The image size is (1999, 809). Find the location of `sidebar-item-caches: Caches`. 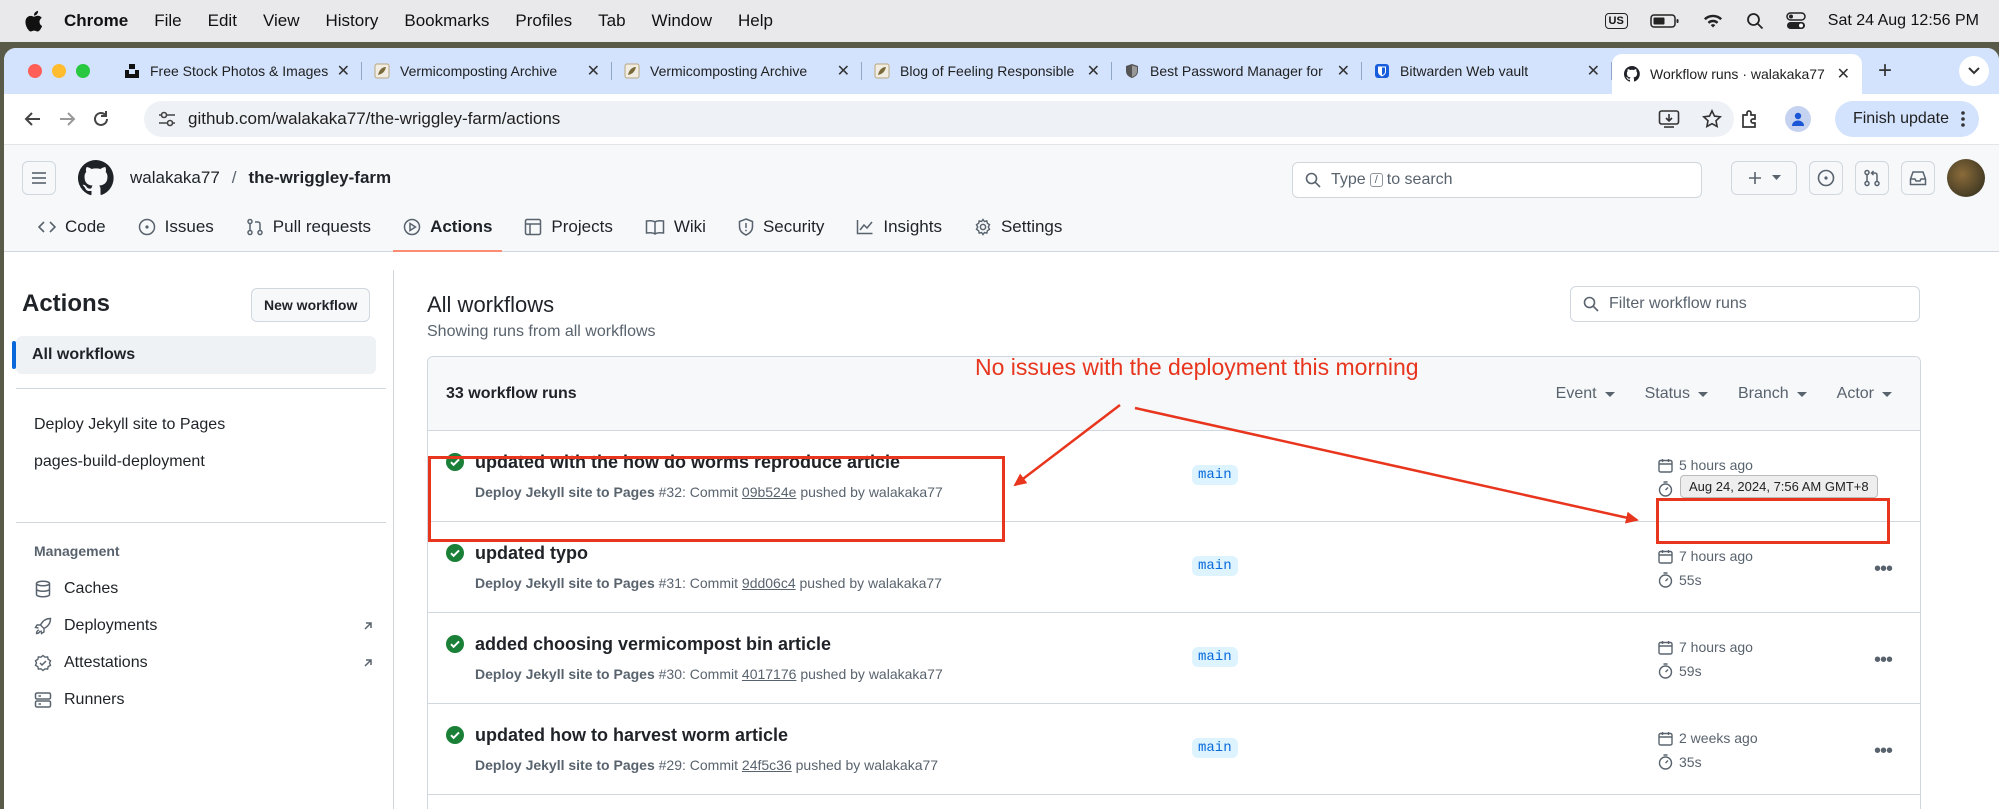

sidebar-item-caches: Caches is located at coordinates (204, 589).